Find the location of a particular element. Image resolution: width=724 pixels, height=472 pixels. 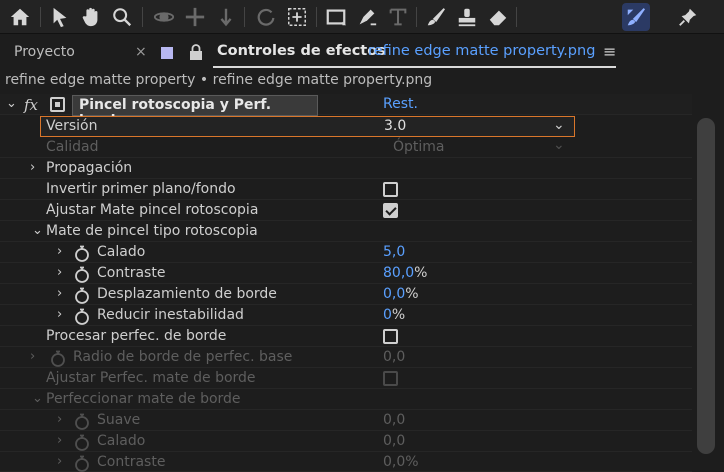

version-label: Versión is located at coordinates (72, 126).